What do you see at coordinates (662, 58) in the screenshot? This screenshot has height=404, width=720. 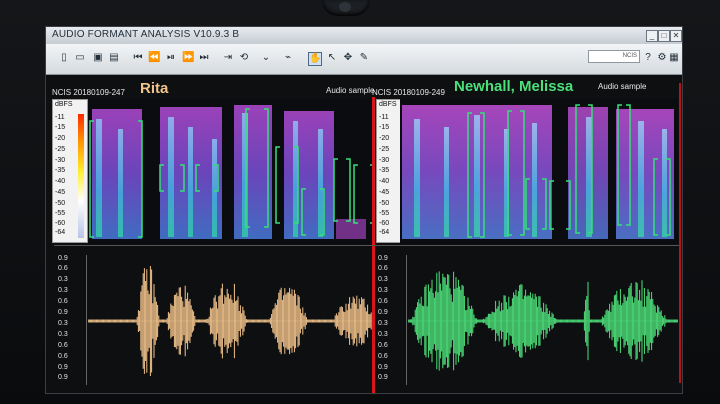 I see `settings-icon: ⚙` at bounding box center [662, 58].